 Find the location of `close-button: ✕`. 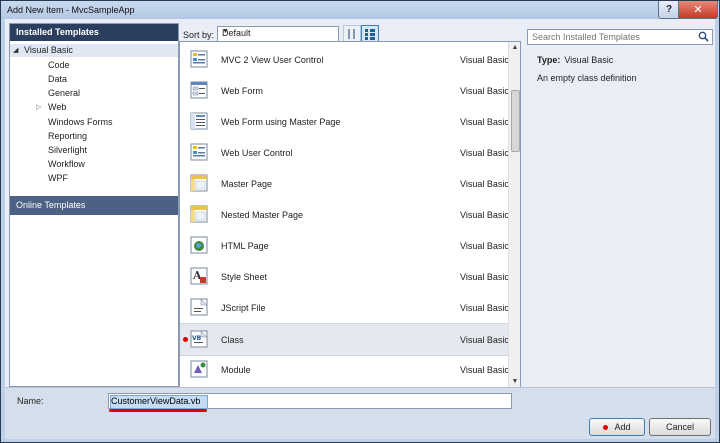

close-button: ✕ is located at coordinates (698, 10).